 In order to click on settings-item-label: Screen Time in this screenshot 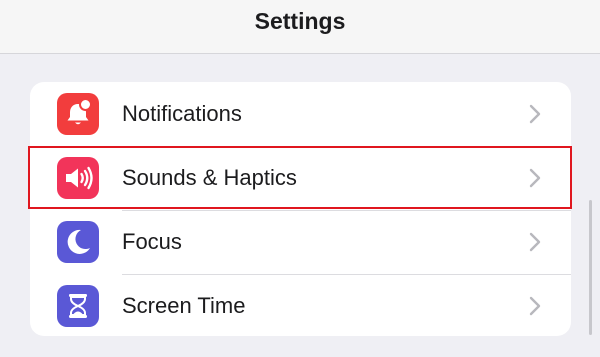, I will do `click(184, 305)`.